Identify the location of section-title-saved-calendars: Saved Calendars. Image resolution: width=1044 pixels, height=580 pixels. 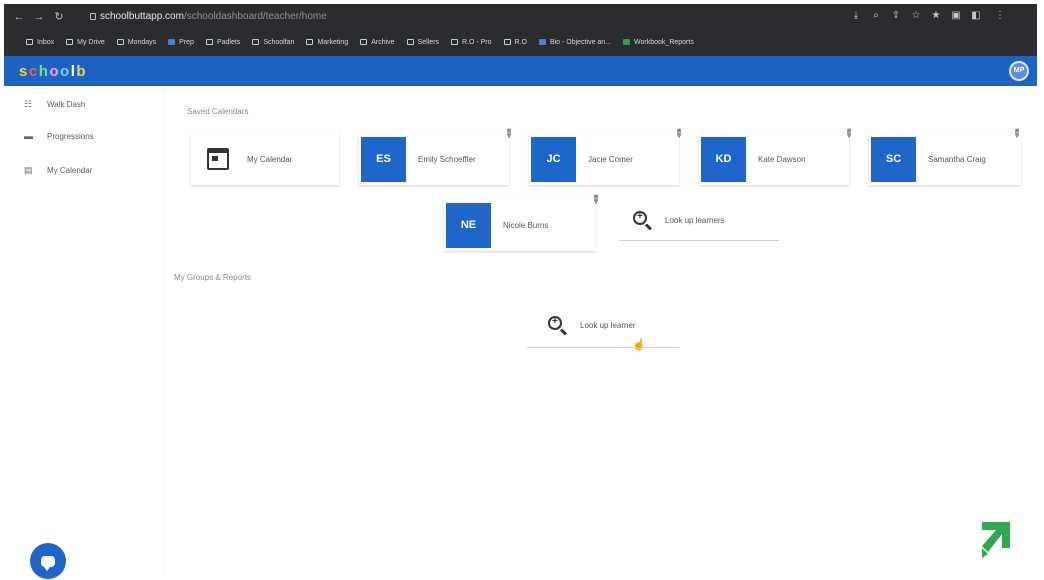
(218, 111).